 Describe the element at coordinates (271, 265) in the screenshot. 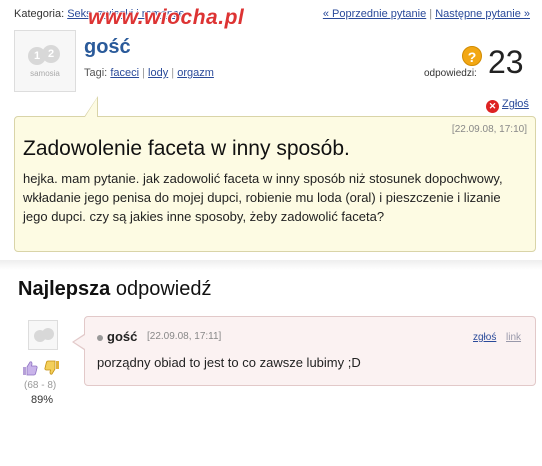

I see `section-divider` at that location.